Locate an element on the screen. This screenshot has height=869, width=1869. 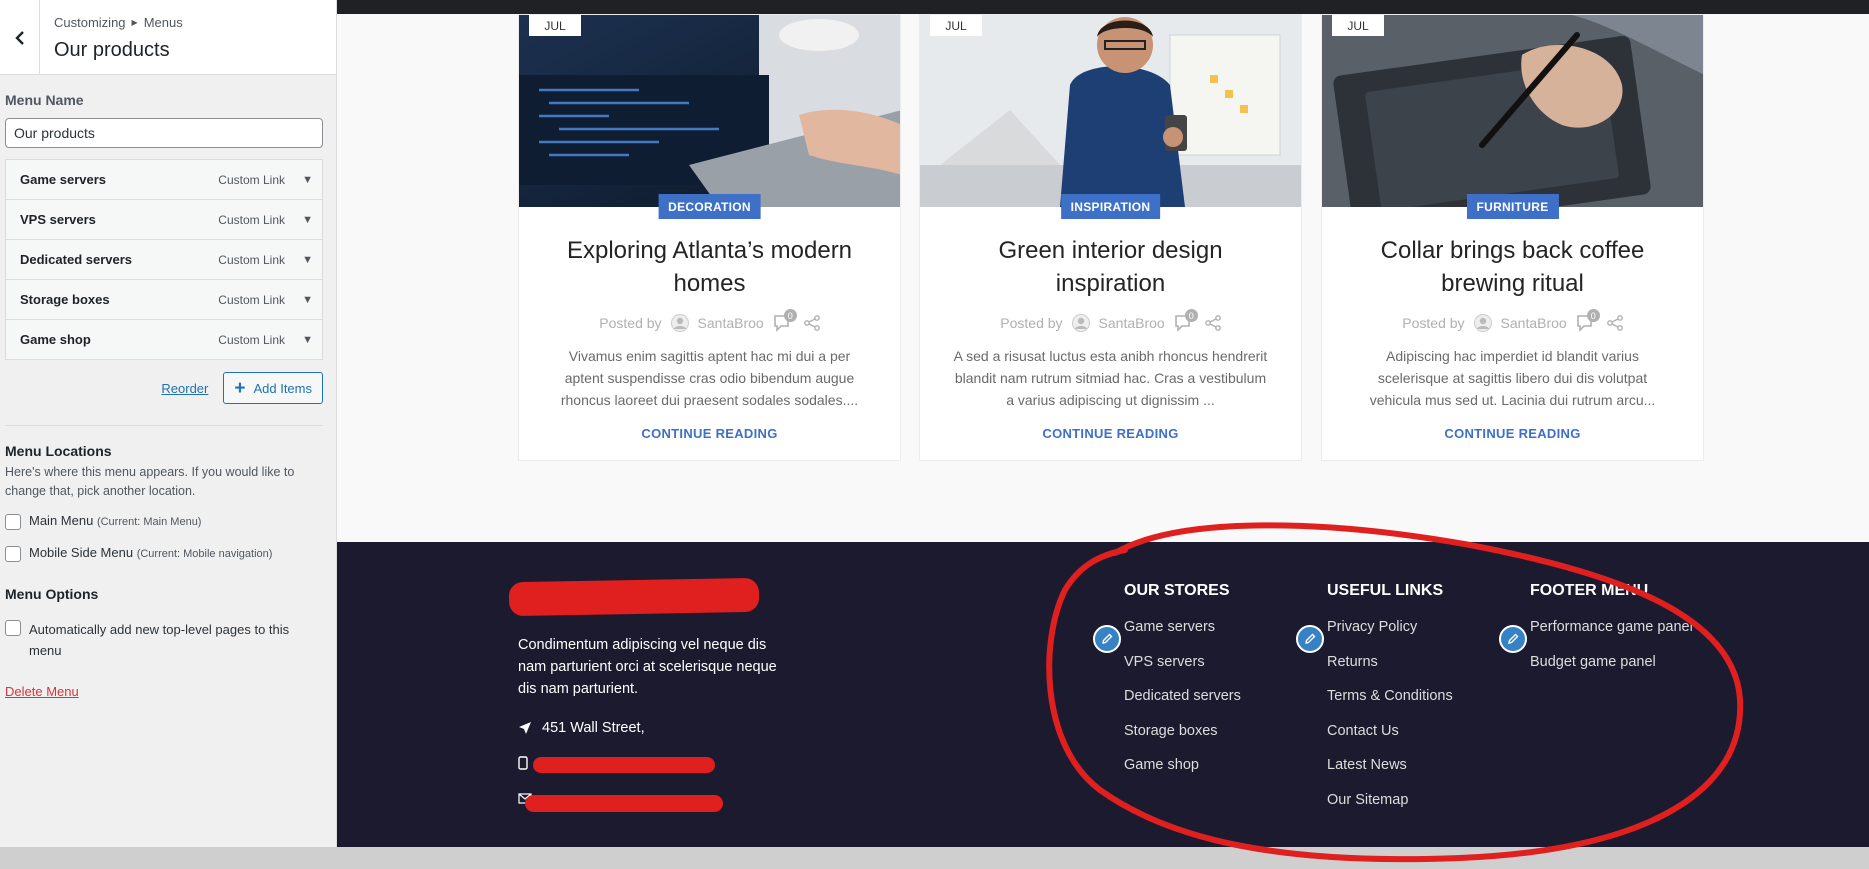
location-note: (Current: Main Menu) is located at coordinates (149, 522).